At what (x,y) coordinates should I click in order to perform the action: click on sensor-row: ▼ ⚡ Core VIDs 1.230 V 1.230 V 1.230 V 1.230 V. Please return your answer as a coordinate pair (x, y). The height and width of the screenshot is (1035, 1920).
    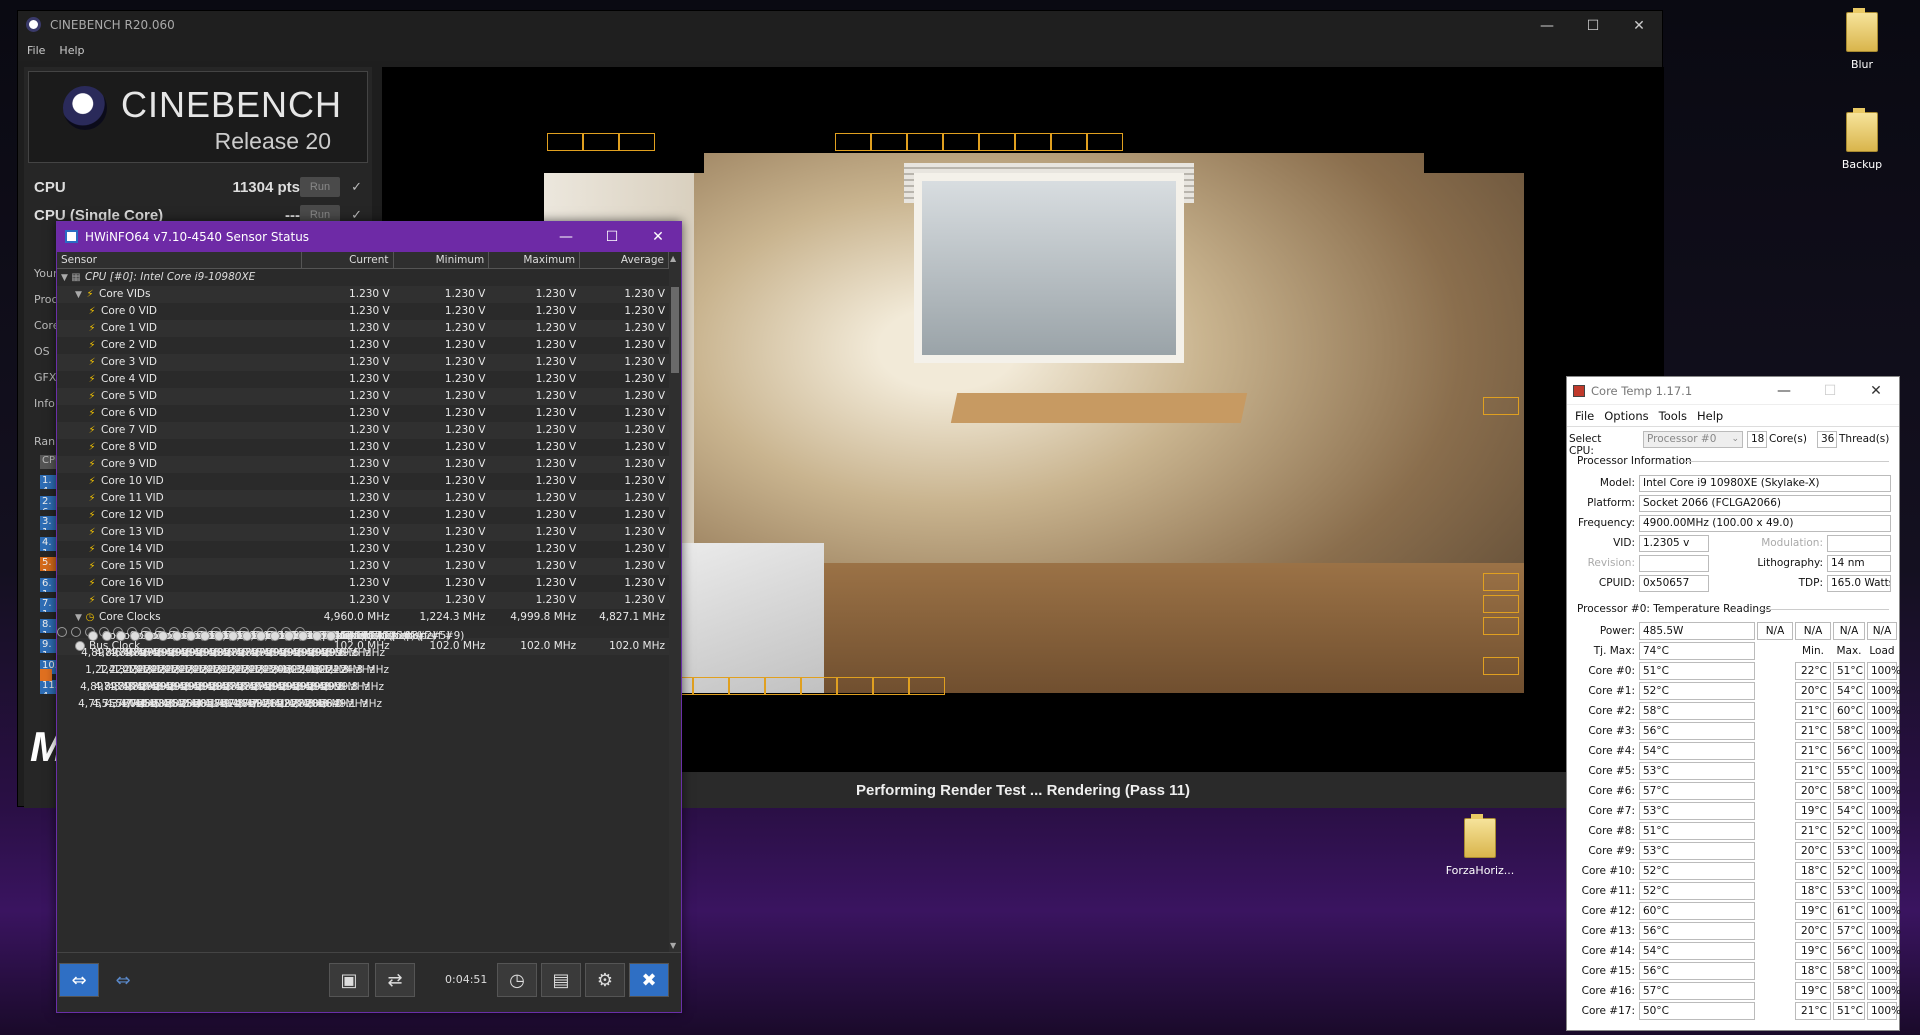
    Looking at the image, I should click on (363, 294).